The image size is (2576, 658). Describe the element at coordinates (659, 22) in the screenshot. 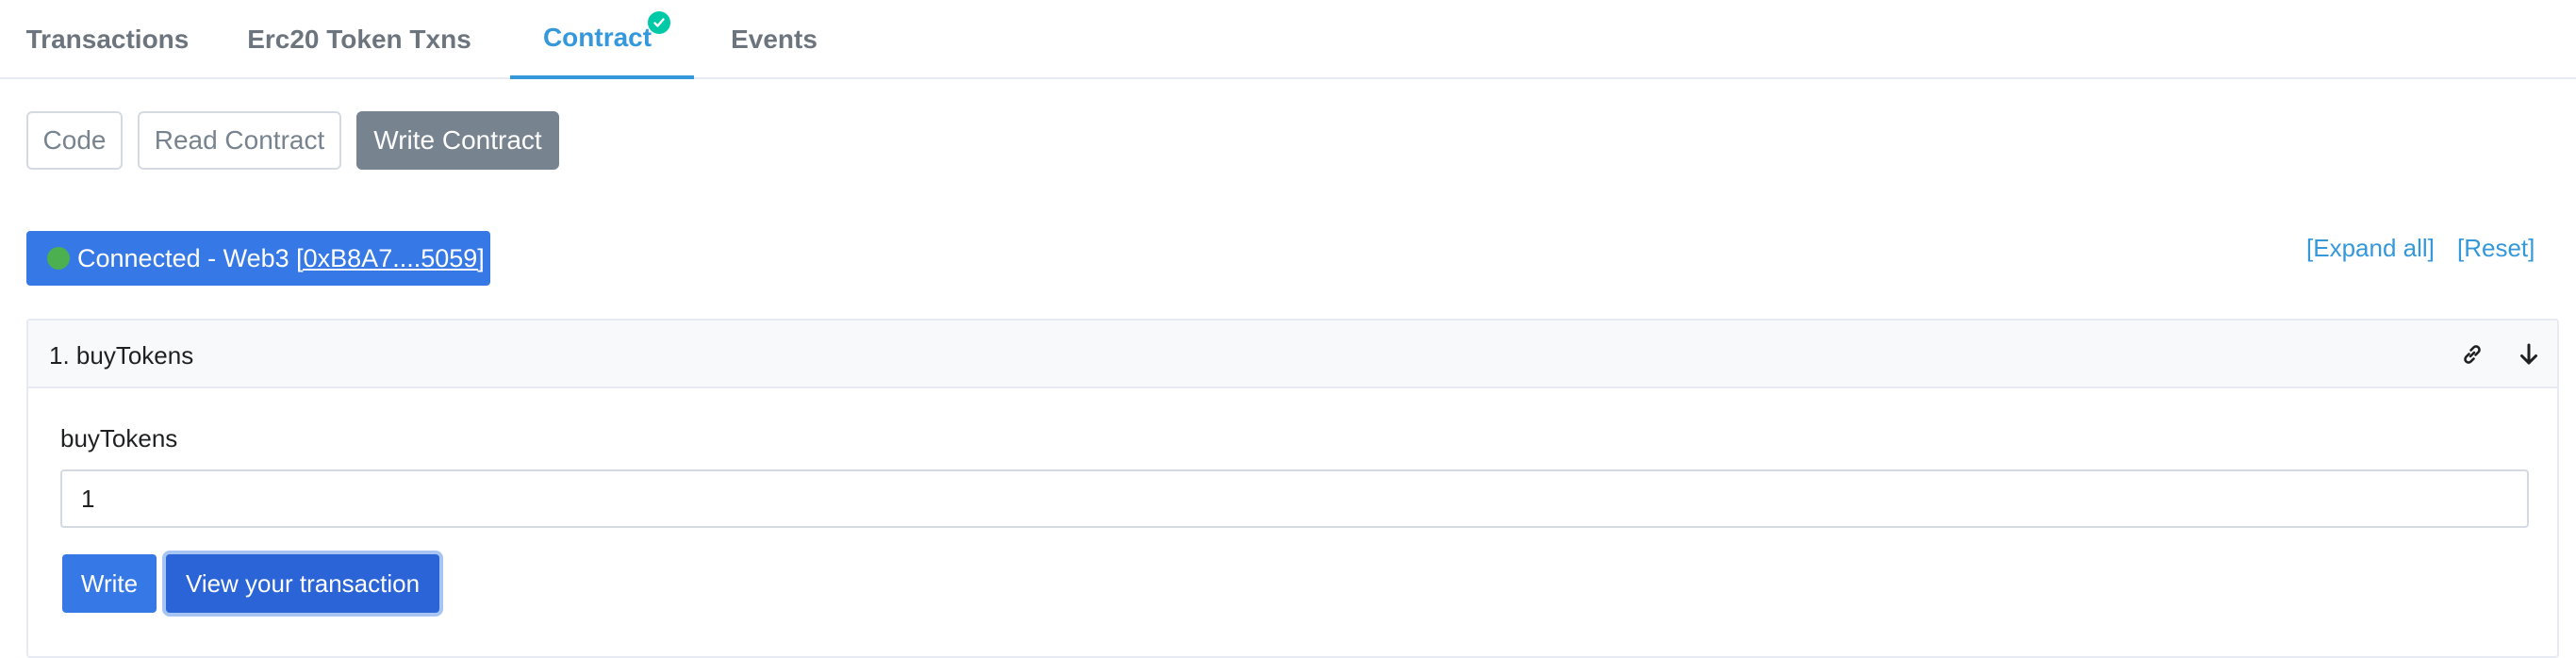

I see `check-circle-icon` at that location.